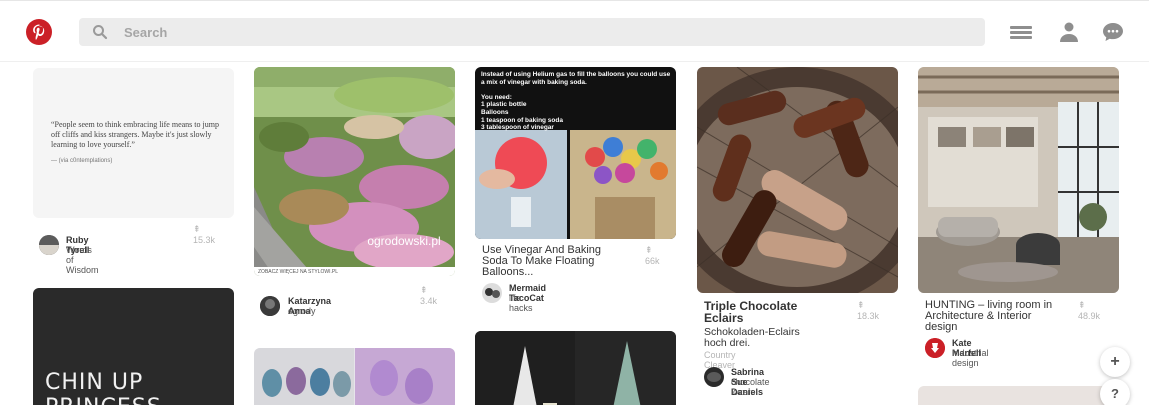 Image resolution: width=1149 pixels, height=405 pixels. I want to click on quote-attribution: — (via c0ntemplations), so click(82, 161).